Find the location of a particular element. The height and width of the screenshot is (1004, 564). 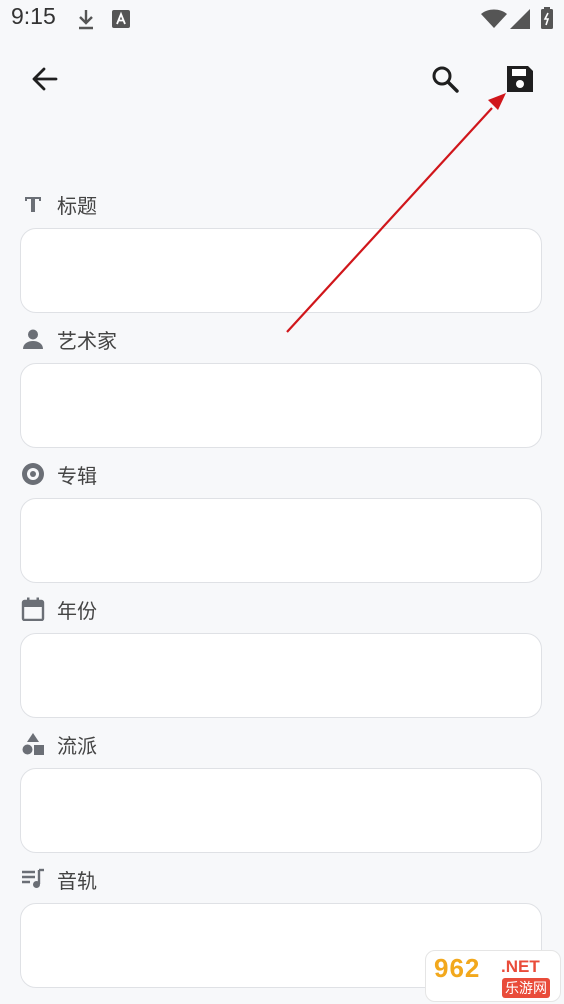

text-icon is located at coordinates (33, 204).